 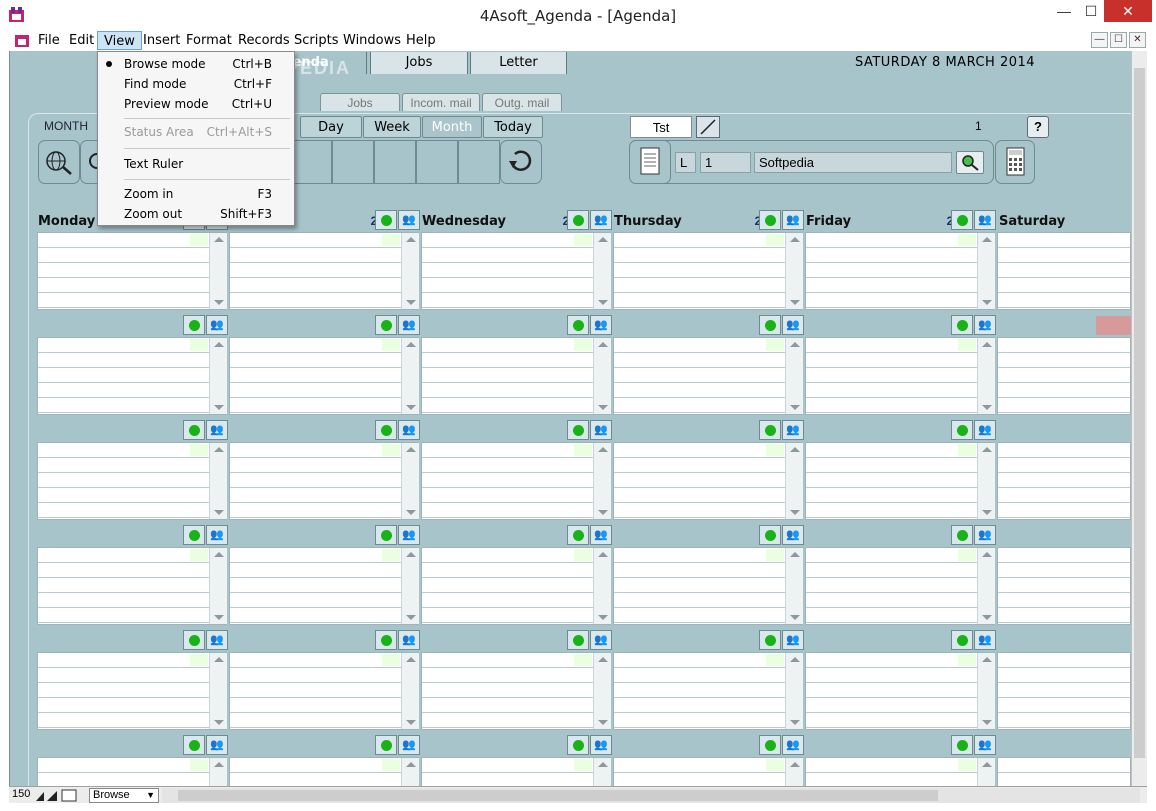 What do you see at coordinates (452, 127) in the screenshot?
I see `month-view-button: Month` at bounding box center [452, 127].